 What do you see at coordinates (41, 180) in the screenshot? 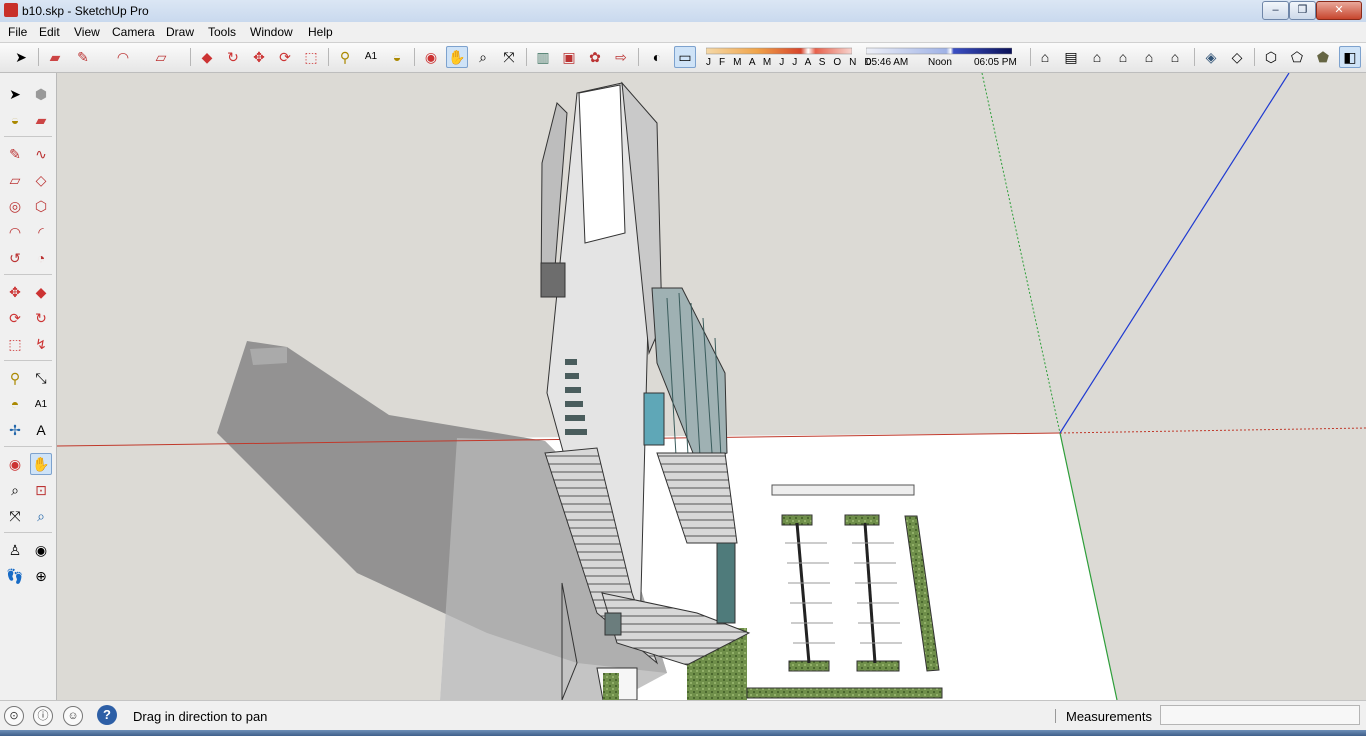
I see `rotated-rectangle-icon: ◇` at bounding box center [41, 180].